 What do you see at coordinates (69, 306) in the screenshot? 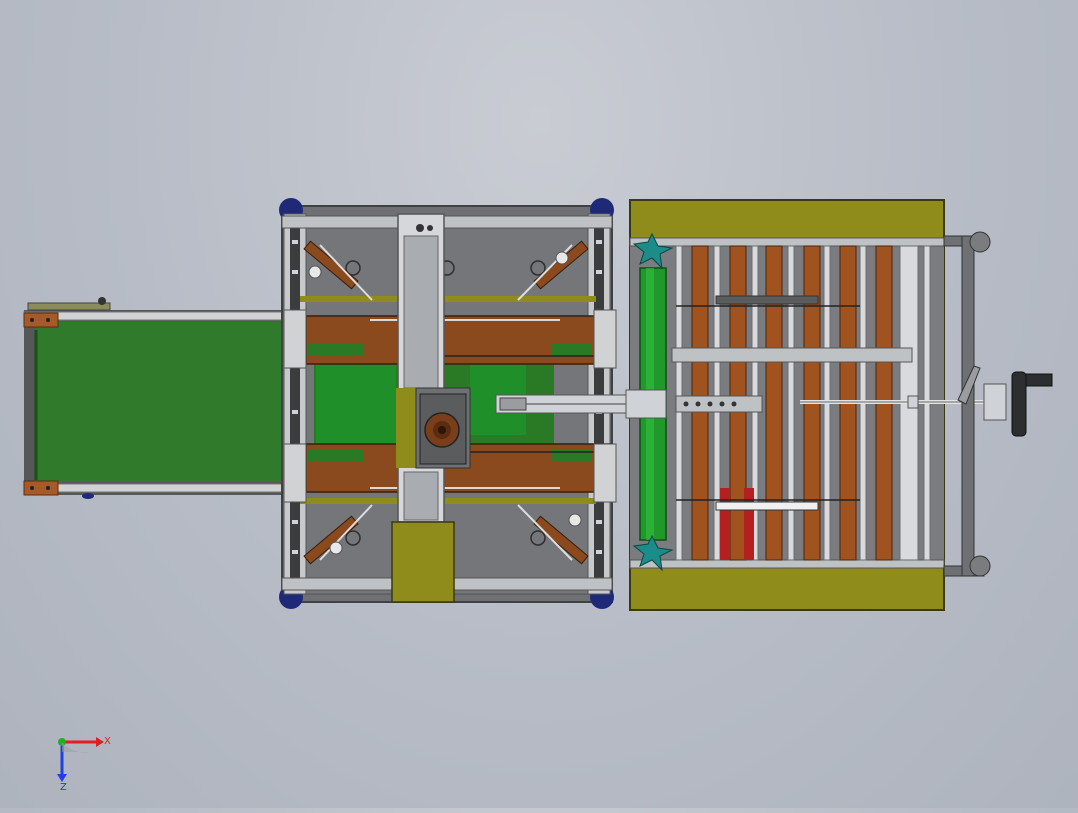
I see `drive-bracket` at bounding box center [69, 306].